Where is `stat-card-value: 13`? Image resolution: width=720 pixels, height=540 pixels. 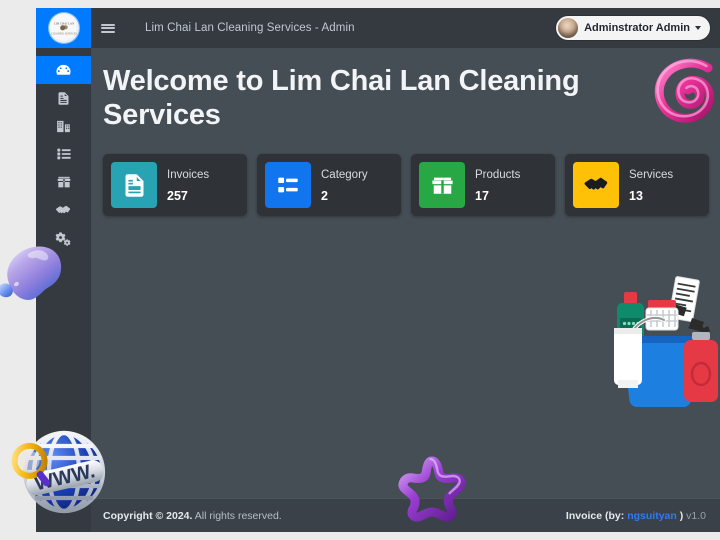
stat-card-value: 13 is located at coordinates (636, 195).